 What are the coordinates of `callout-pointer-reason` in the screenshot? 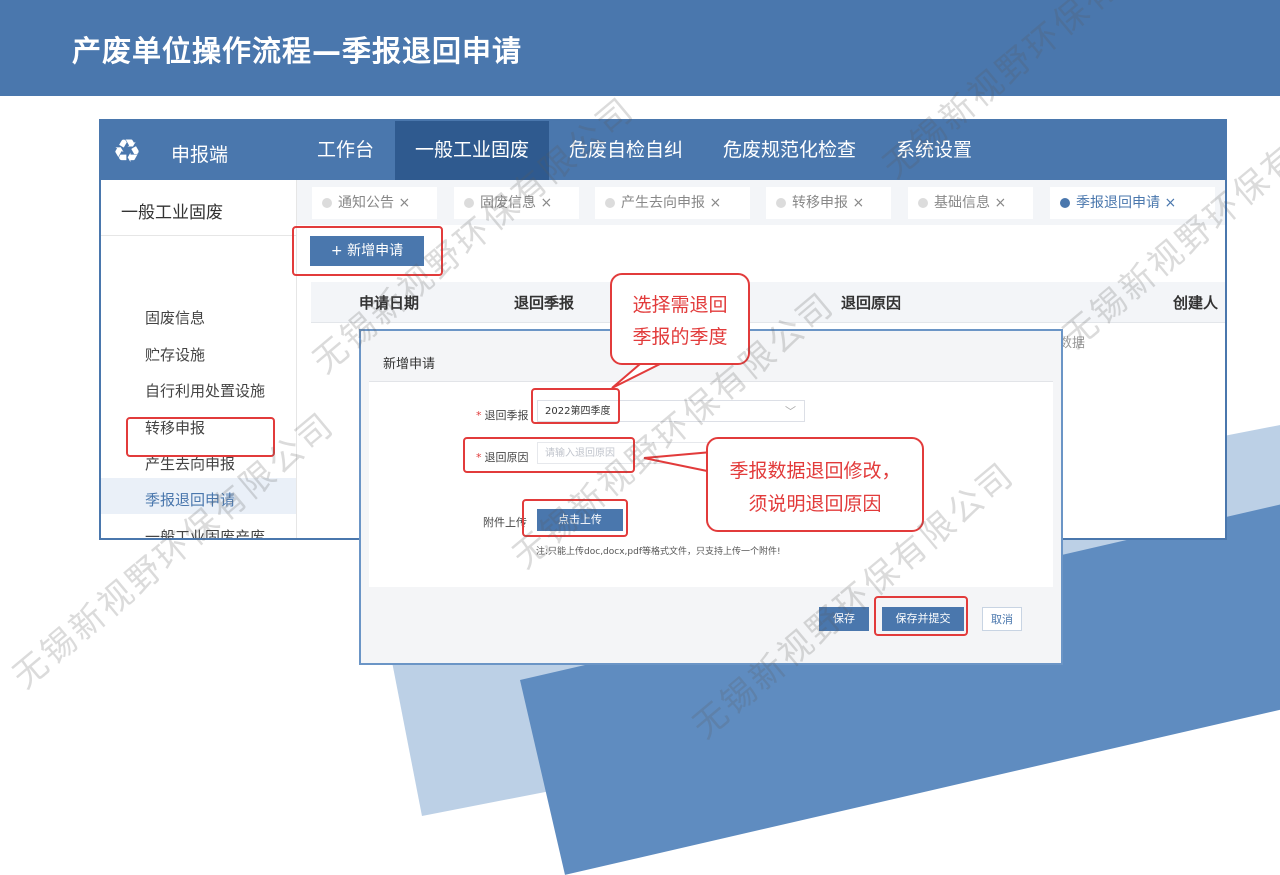 It's located at (678, 462).